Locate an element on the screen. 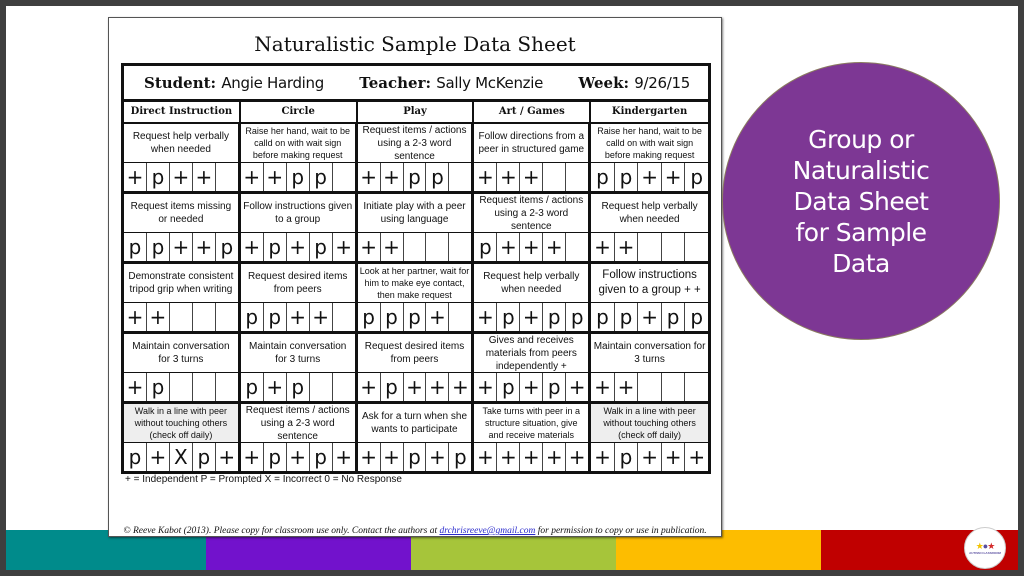 This screenshot has height=576, width=1024. trial-mark-box: X is located at coordinates (181, 457).